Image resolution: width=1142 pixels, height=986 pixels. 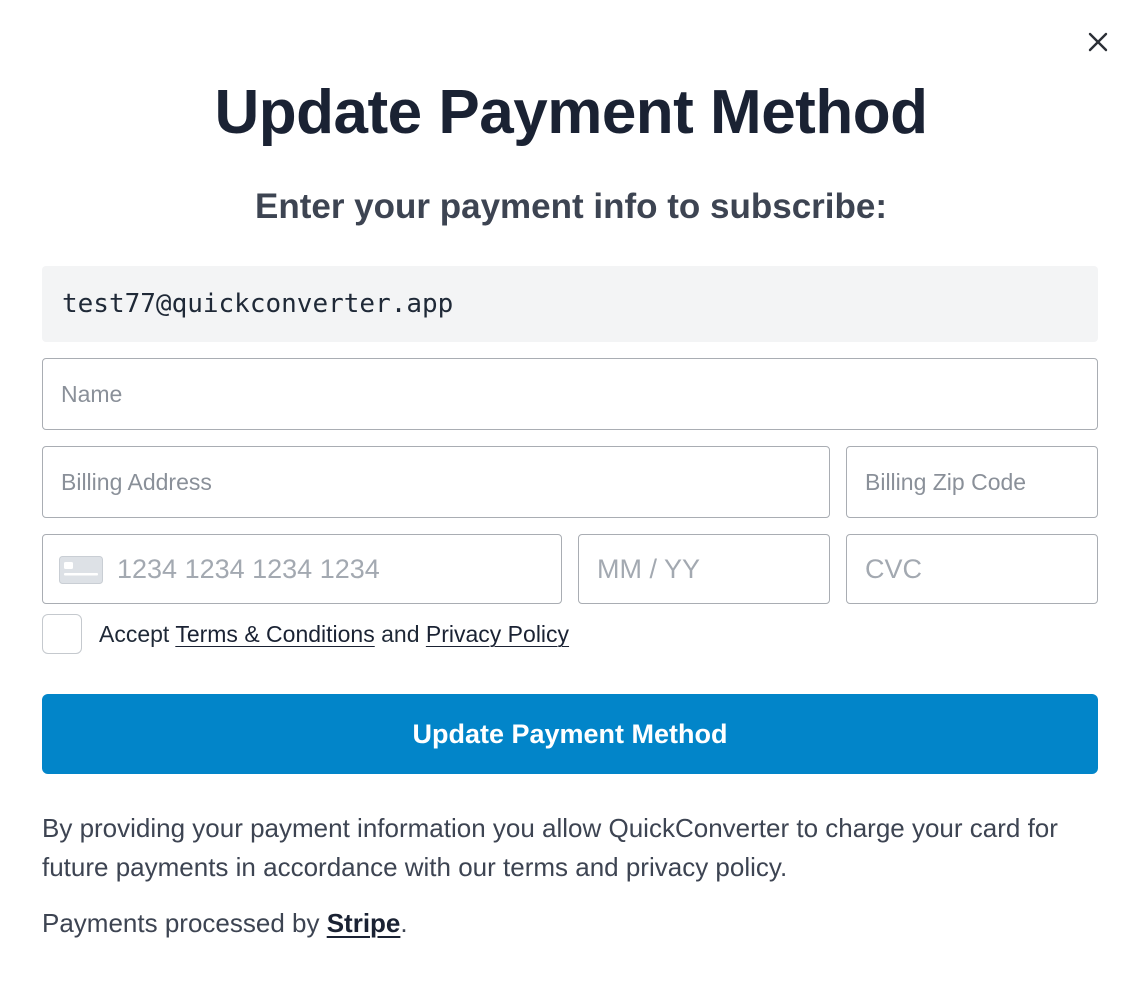 What do you see at coordinates (274, 634) in the screenshot?
I see `terms-link: Terms & Conditions` at bounding box center [274, 634].